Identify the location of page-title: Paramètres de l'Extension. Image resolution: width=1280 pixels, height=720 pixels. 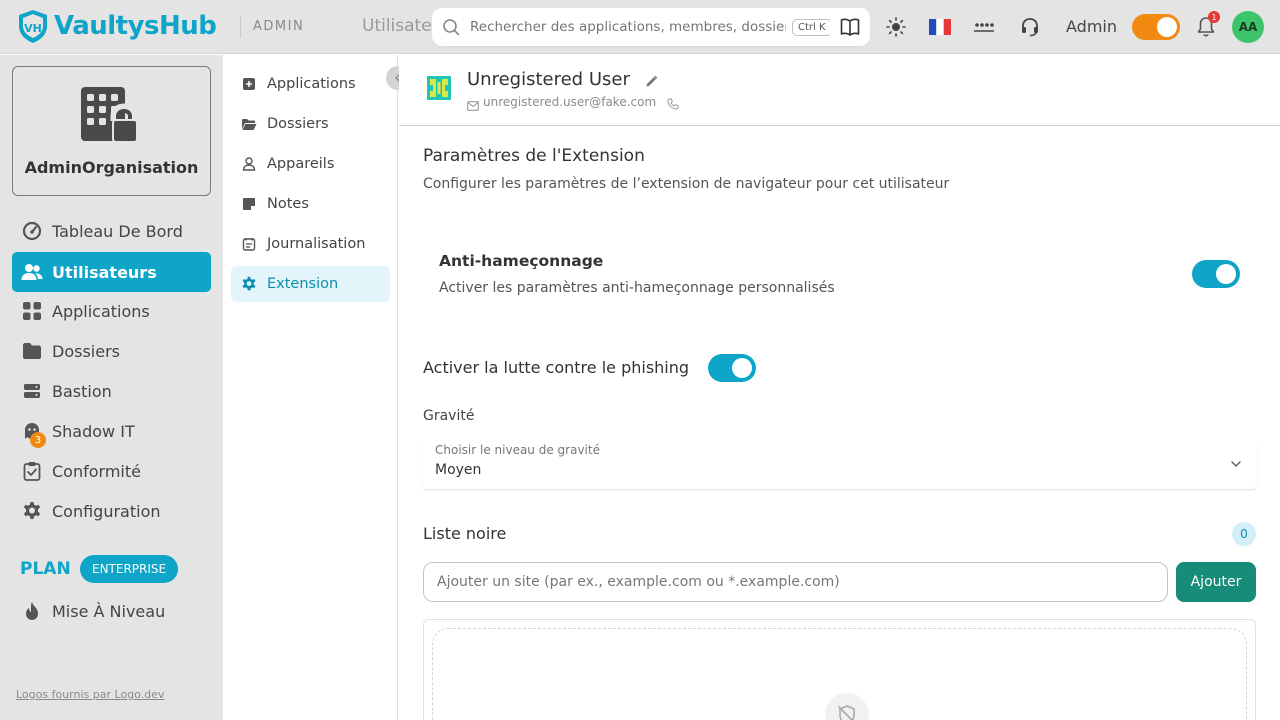
(534, 156).